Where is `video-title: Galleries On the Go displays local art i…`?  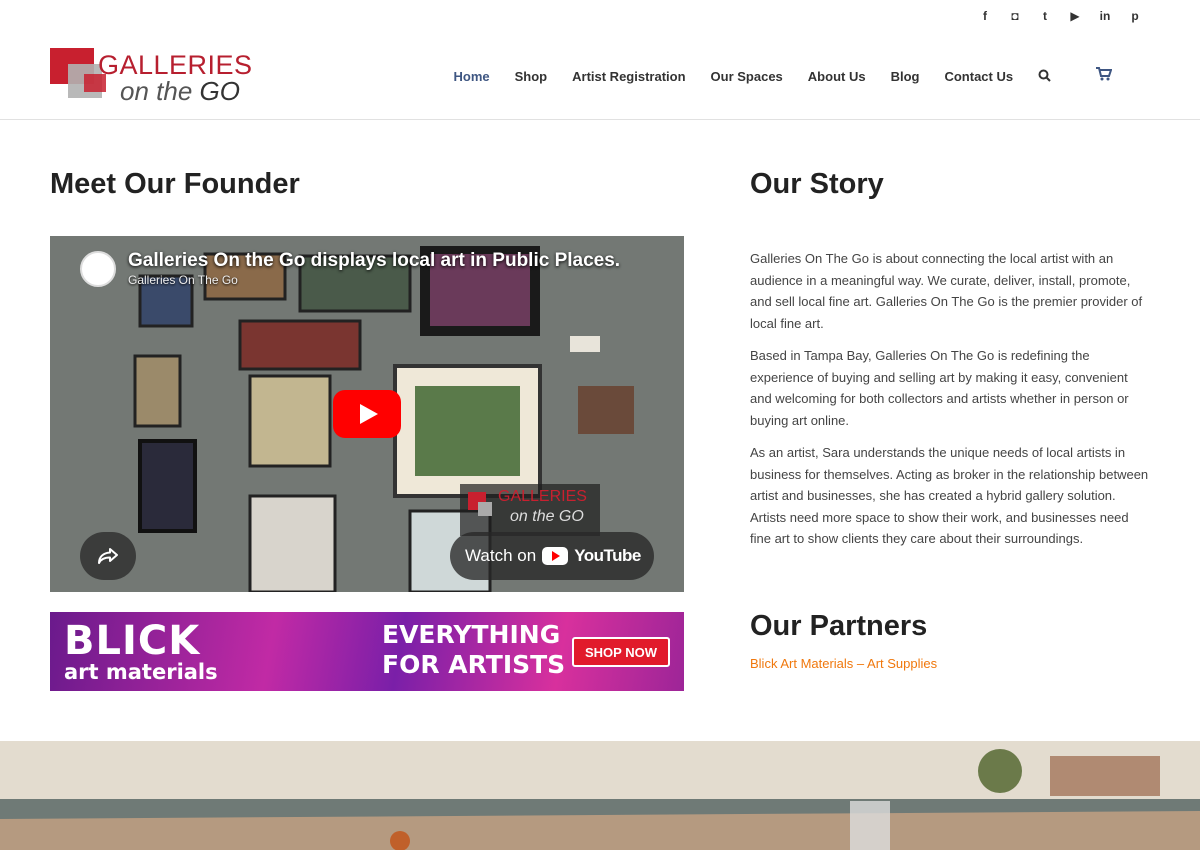
video-title: Galleries On the Go displays local art i… is located at coordinates (374, 261).